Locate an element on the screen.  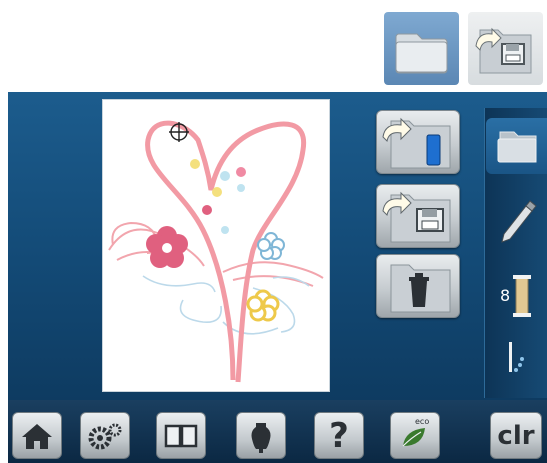
delete-folder-icon is located at coordinates (420, 288).